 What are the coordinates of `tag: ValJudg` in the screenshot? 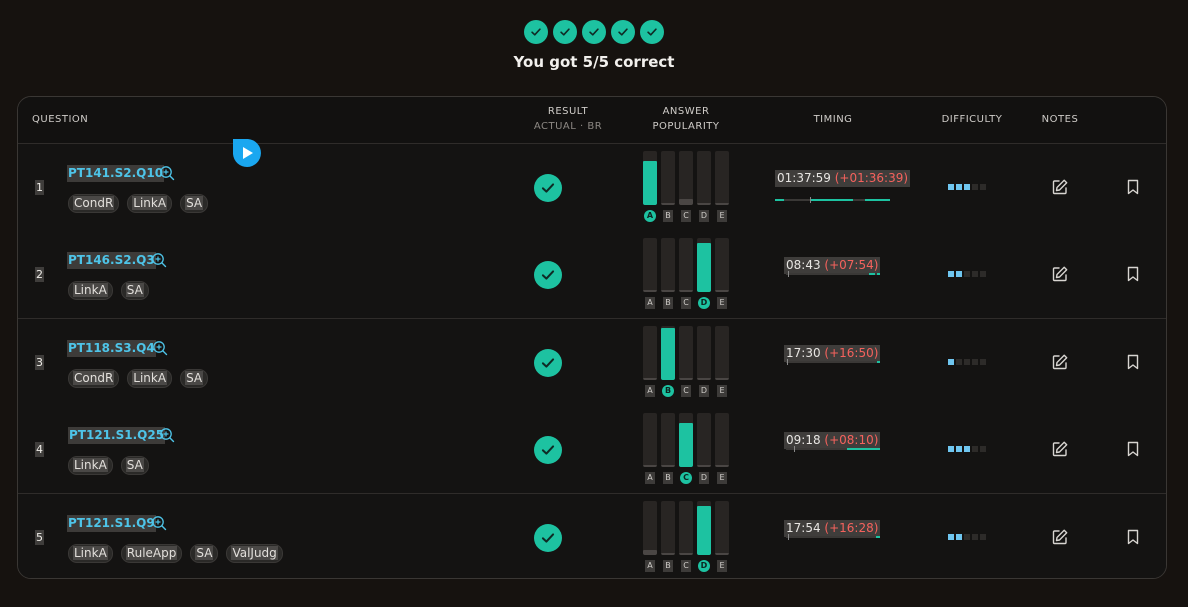 It's located at (254, 553).